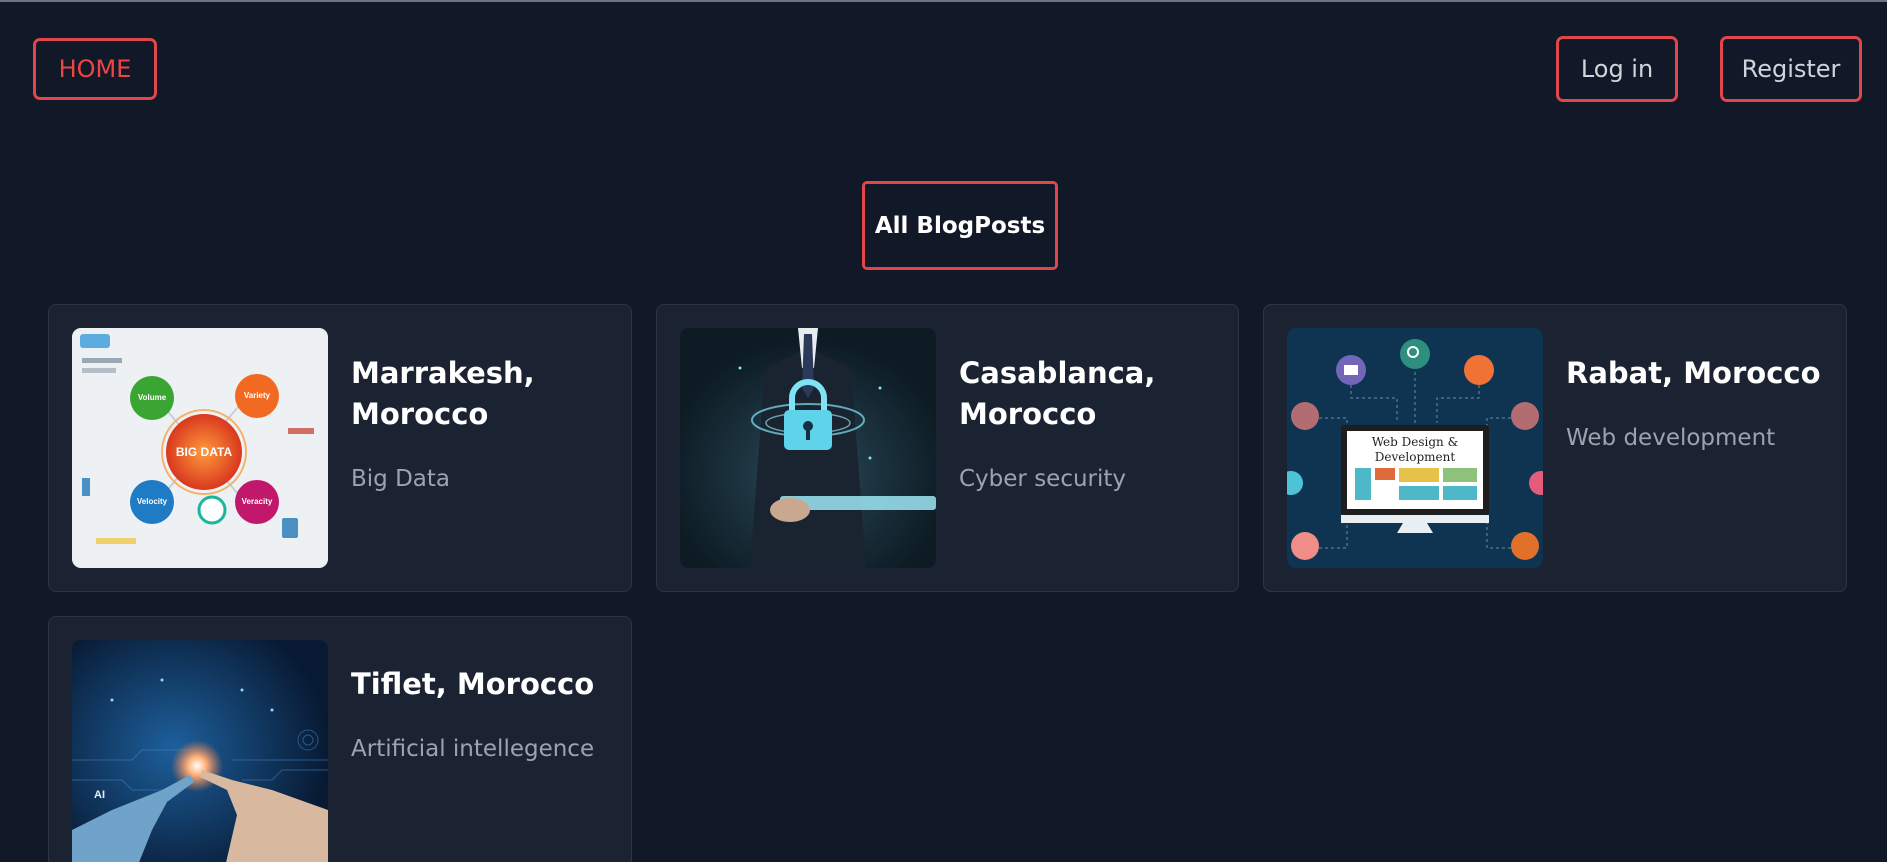 The image size is (1887, 862). I want to click on web-design-line2: Development, so click(1415, 457).